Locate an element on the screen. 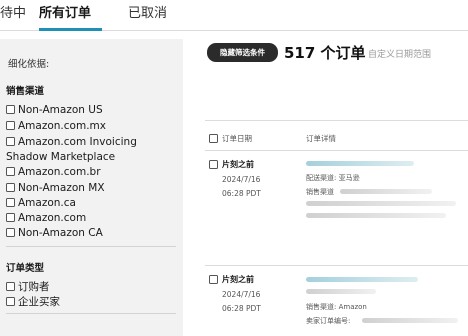 The width and height of the screenshot is (468, 336). filter-option-invoicing-shadow: Amazon.com Invoicing Shadow Marketplace is located at coordinates (93, 150).